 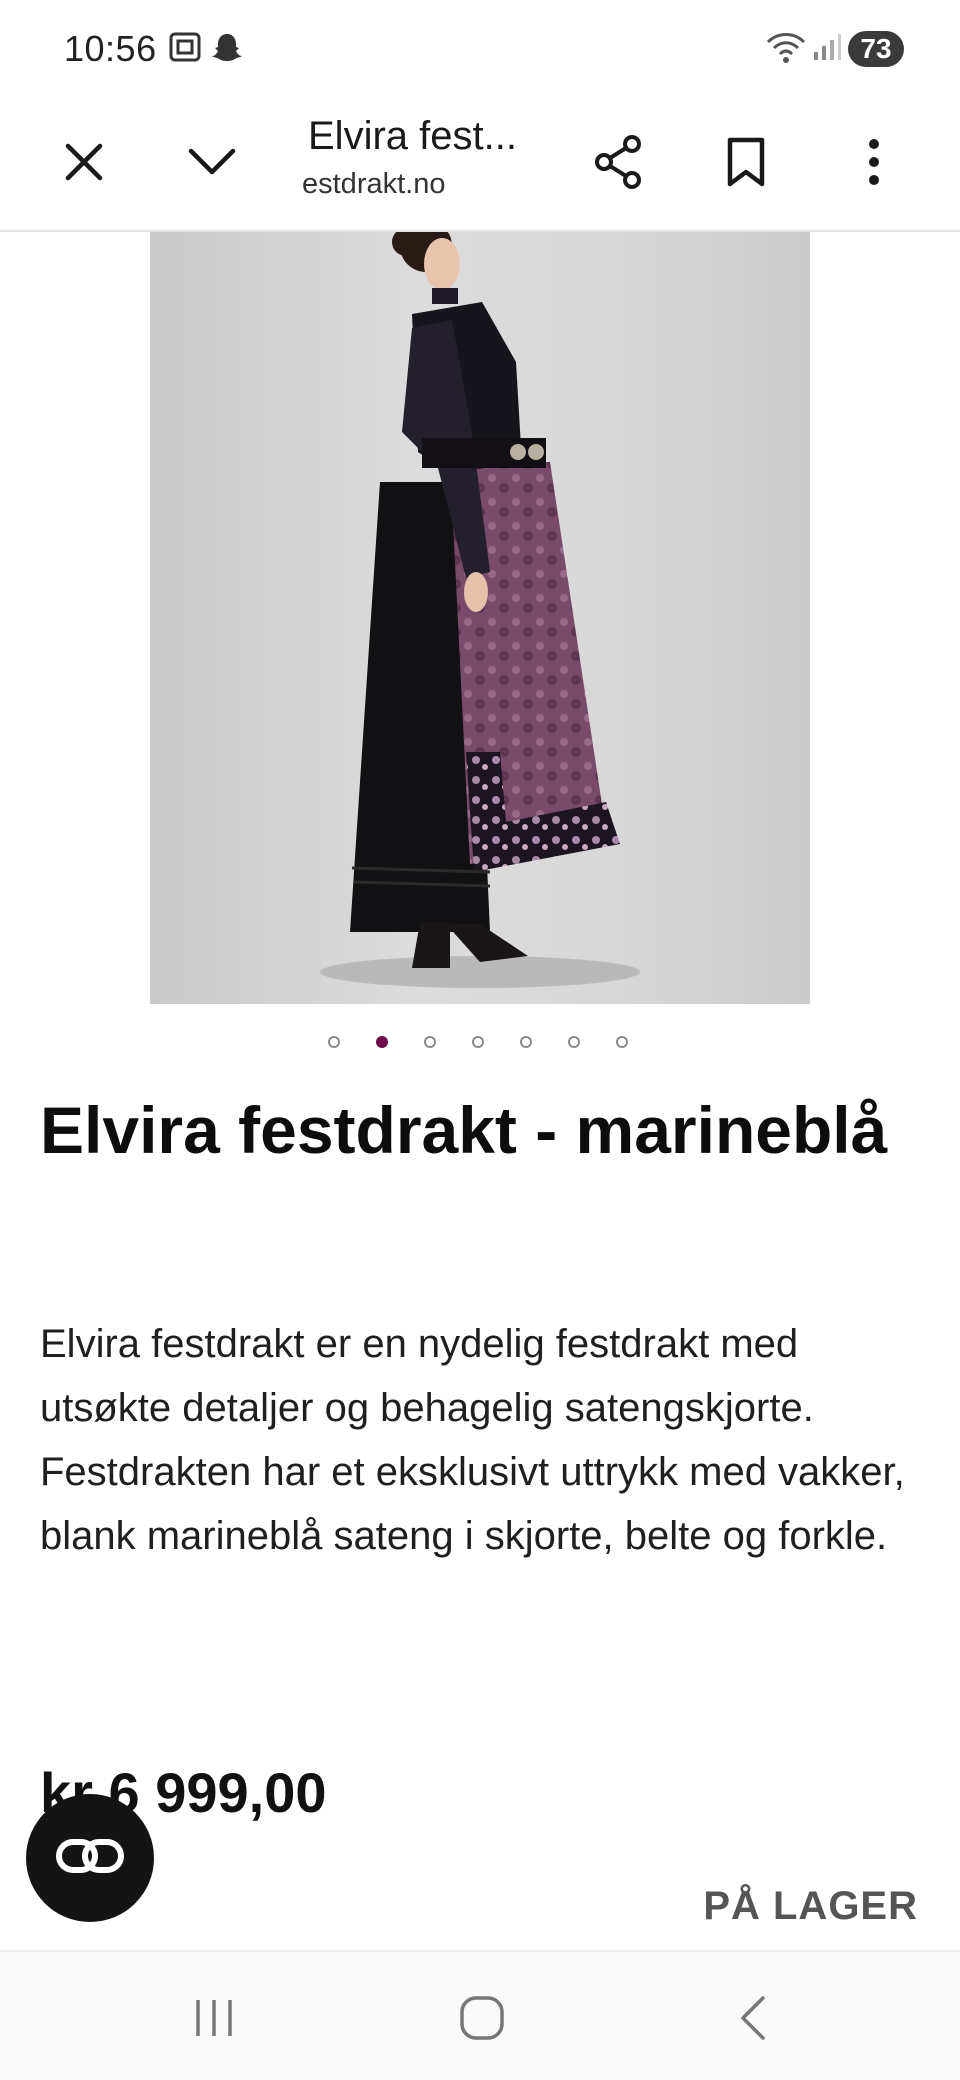 I want to click on screenshot-icon, so click(x=185, y=49).